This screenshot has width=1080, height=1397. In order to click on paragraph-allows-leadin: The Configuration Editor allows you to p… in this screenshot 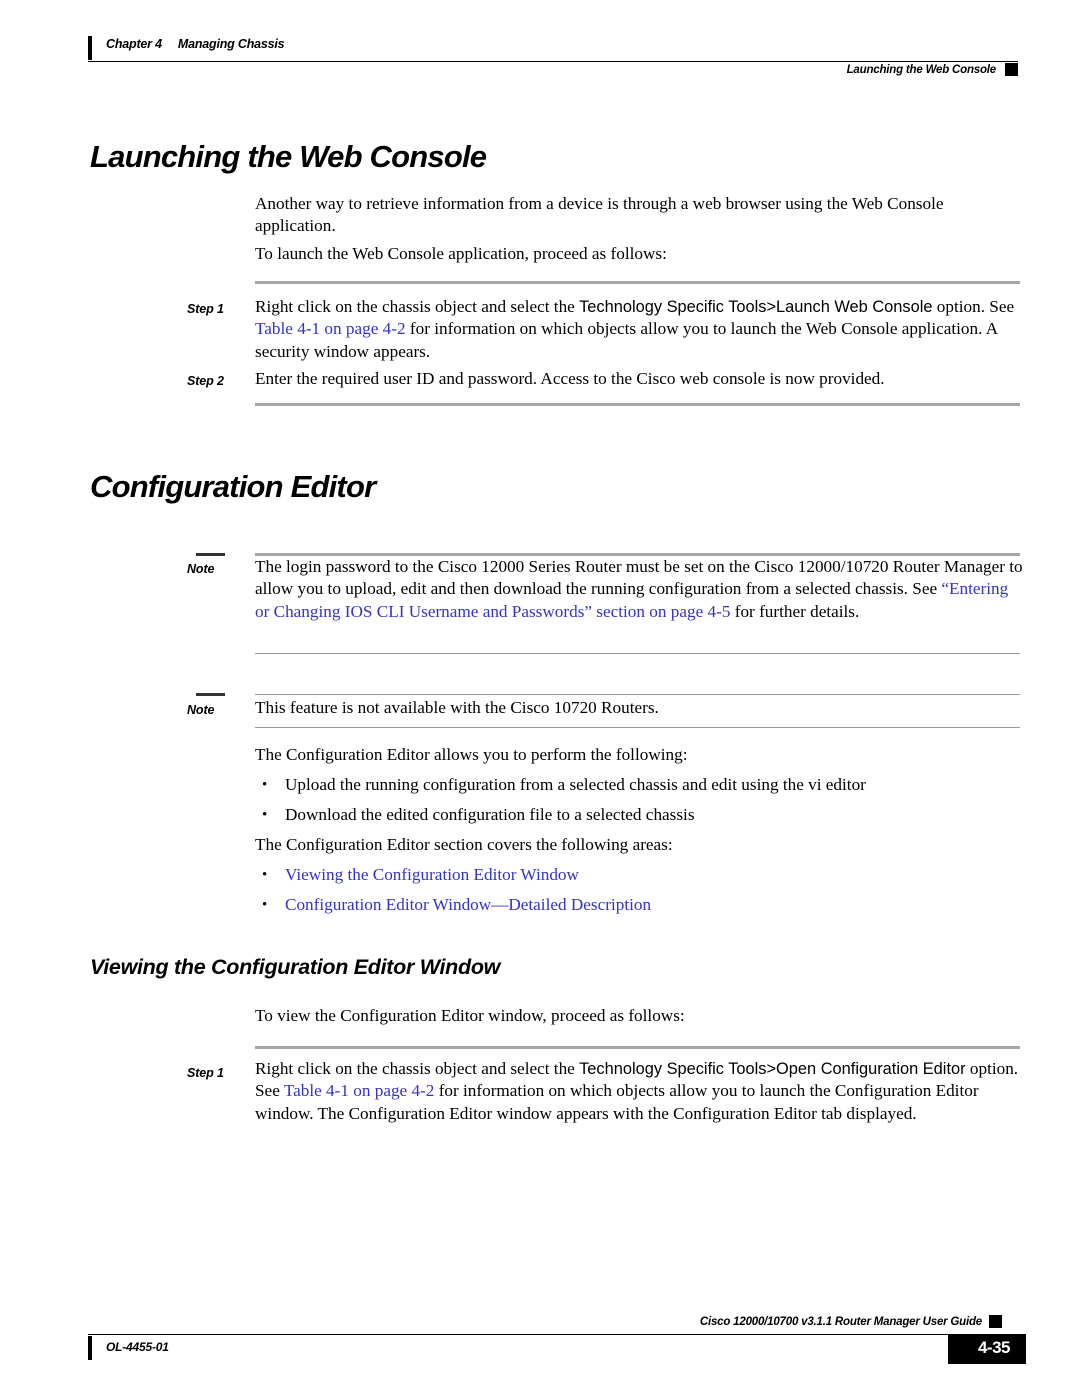, I will do `click(471, 754)`.